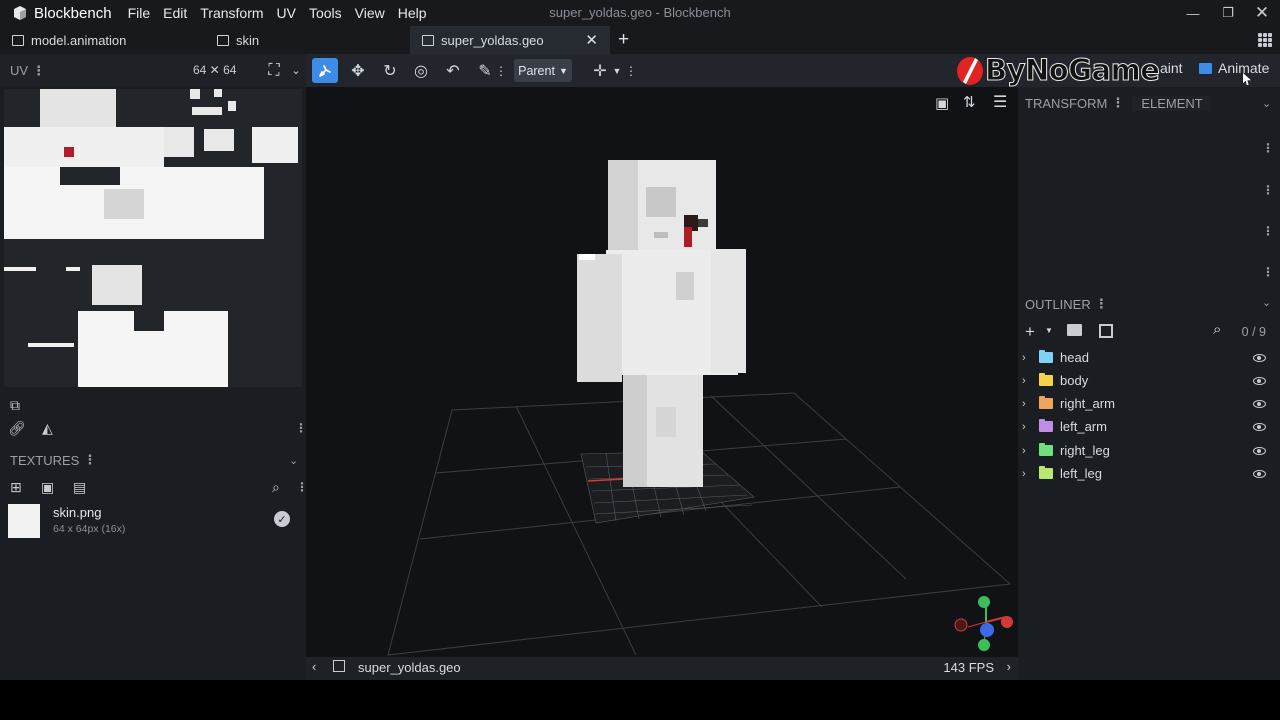  What do you see at coordinates (1234, 68) in the screenshot?
I see `animate-mode-button: Animate` at bounding box center [1234, 68].